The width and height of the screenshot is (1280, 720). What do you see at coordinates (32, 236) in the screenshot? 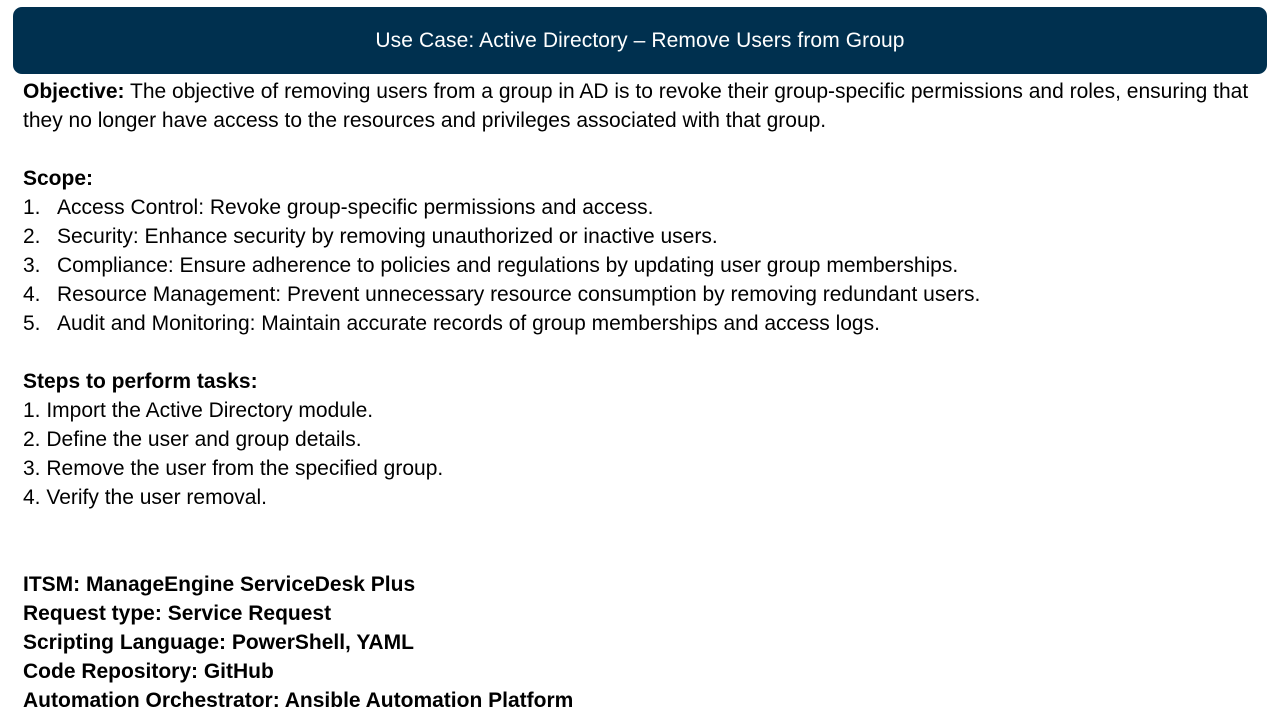
I see `scope-item-number: 2.` at bounding box center [32, 236].